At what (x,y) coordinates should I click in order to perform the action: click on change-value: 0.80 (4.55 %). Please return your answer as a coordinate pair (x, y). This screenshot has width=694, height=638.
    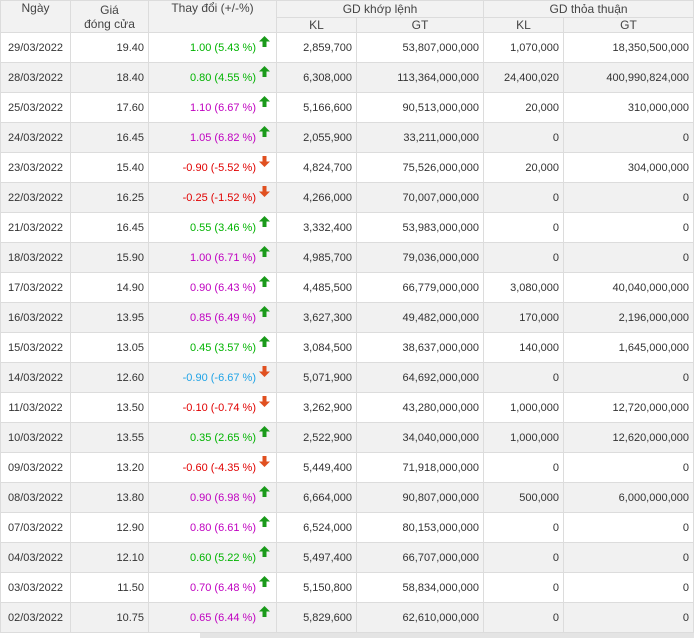
    Looking at the image, I should click on (222, 77).